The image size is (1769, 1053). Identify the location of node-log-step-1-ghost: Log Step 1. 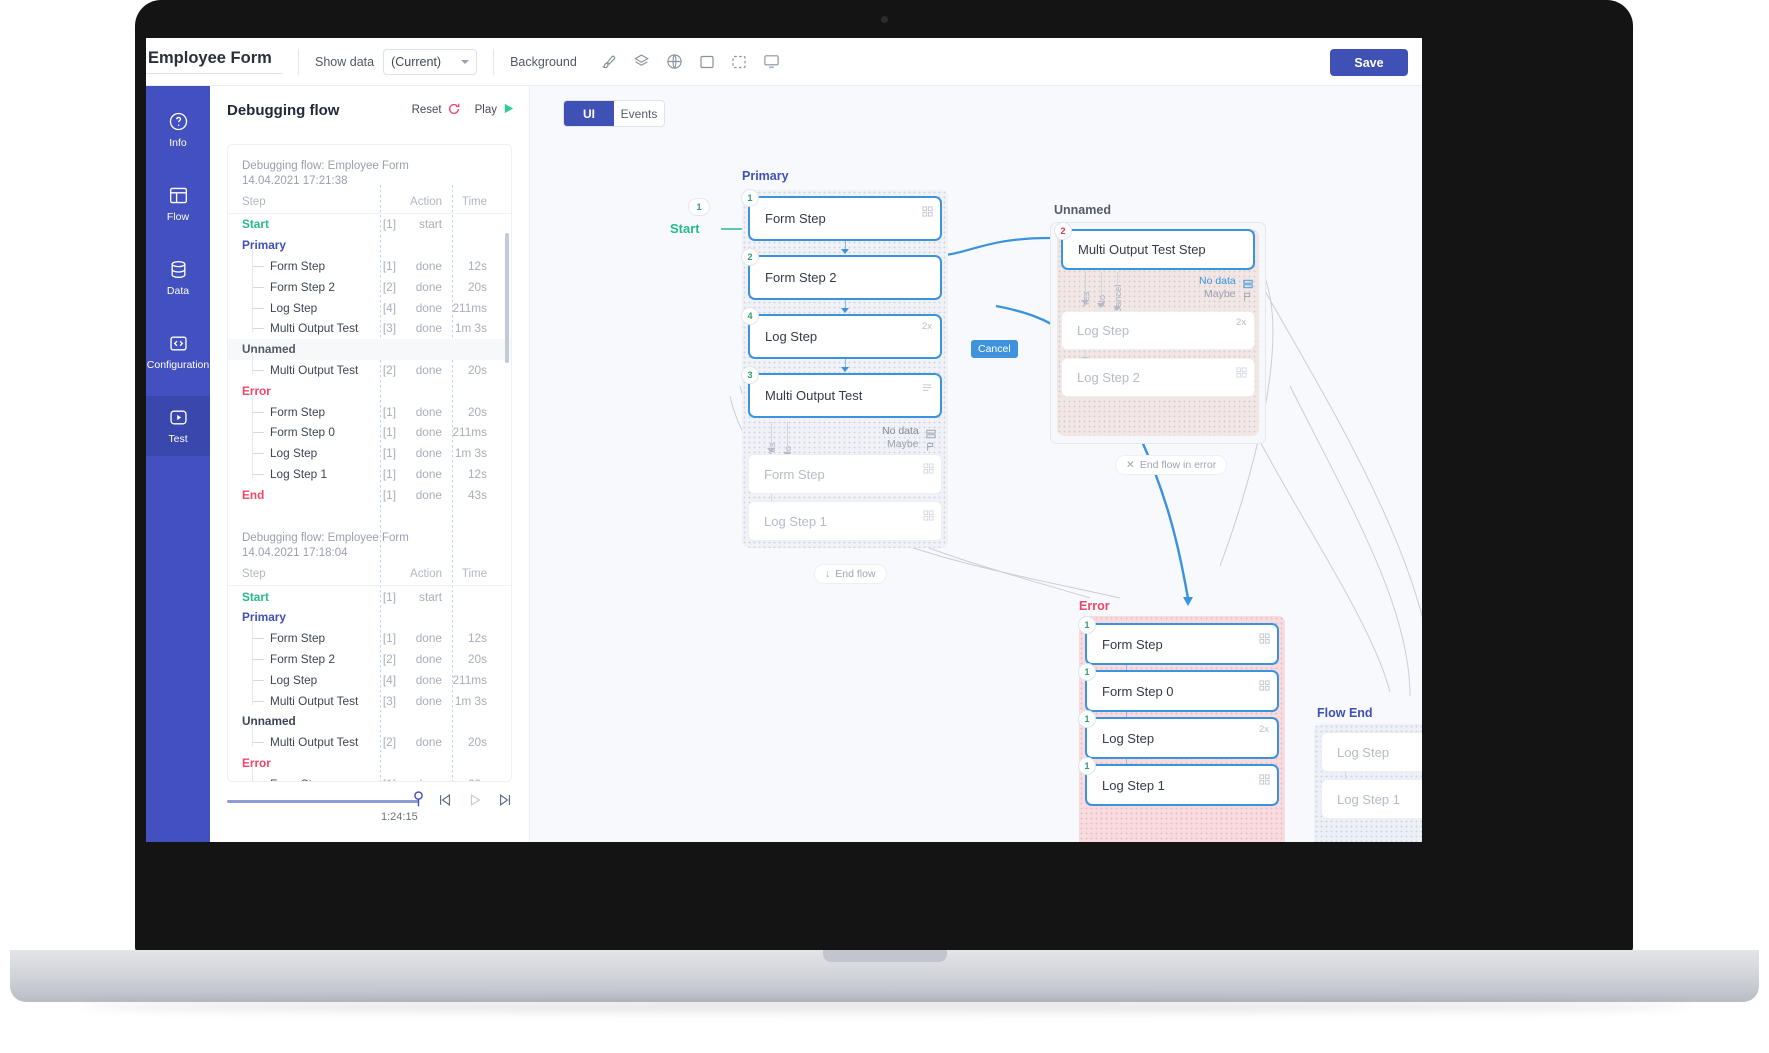
(845, 521).